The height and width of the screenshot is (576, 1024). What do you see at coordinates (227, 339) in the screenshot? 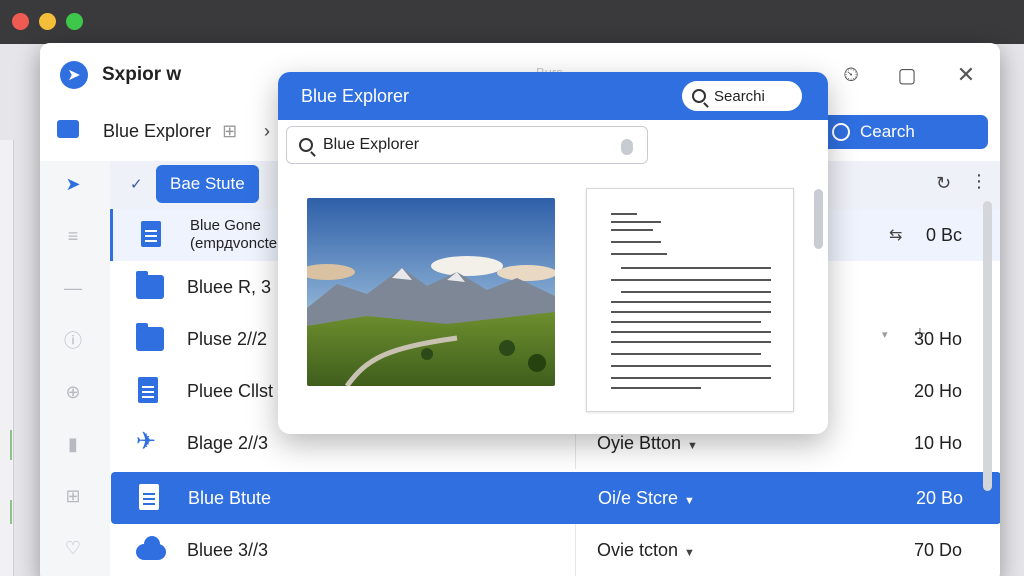
I see `row-name: Pluse 2//2` at bounding box center [227, 339].